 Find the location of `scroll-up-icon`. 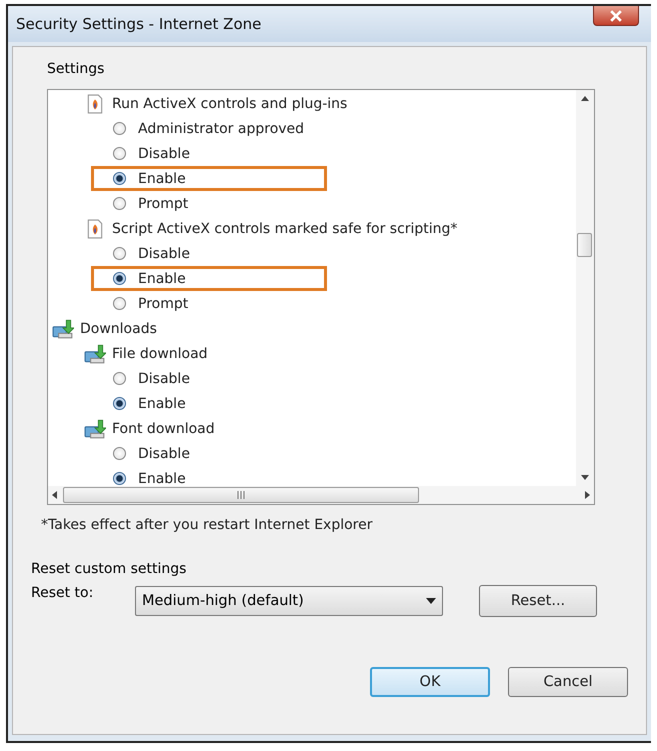

scroll-up-icon is located at coordinates (585, 98).